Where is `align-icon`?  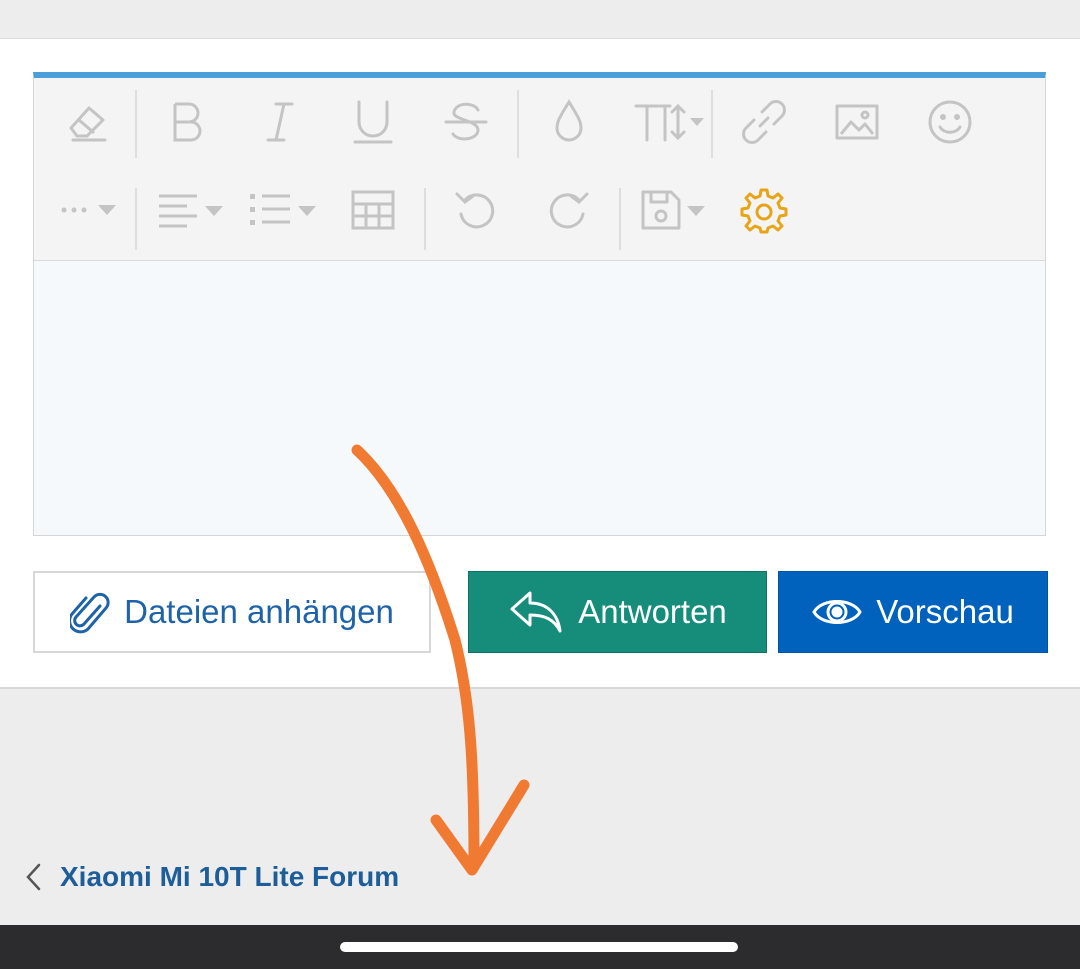 align-icon is located at coordinates (190, 210).